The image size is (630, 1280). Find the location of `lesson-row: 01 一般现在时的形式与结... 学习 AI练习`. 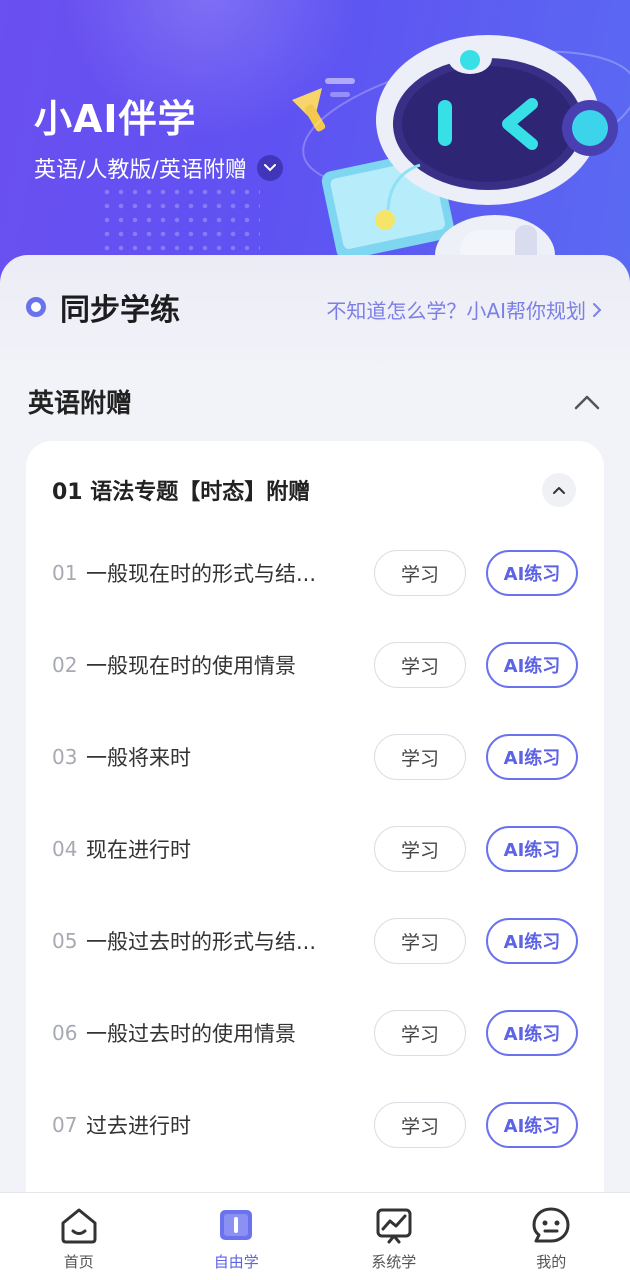

lesson-row: 01 一般现在时的形式与结... 学习 AI练习 is located at coordinates (315, 573).